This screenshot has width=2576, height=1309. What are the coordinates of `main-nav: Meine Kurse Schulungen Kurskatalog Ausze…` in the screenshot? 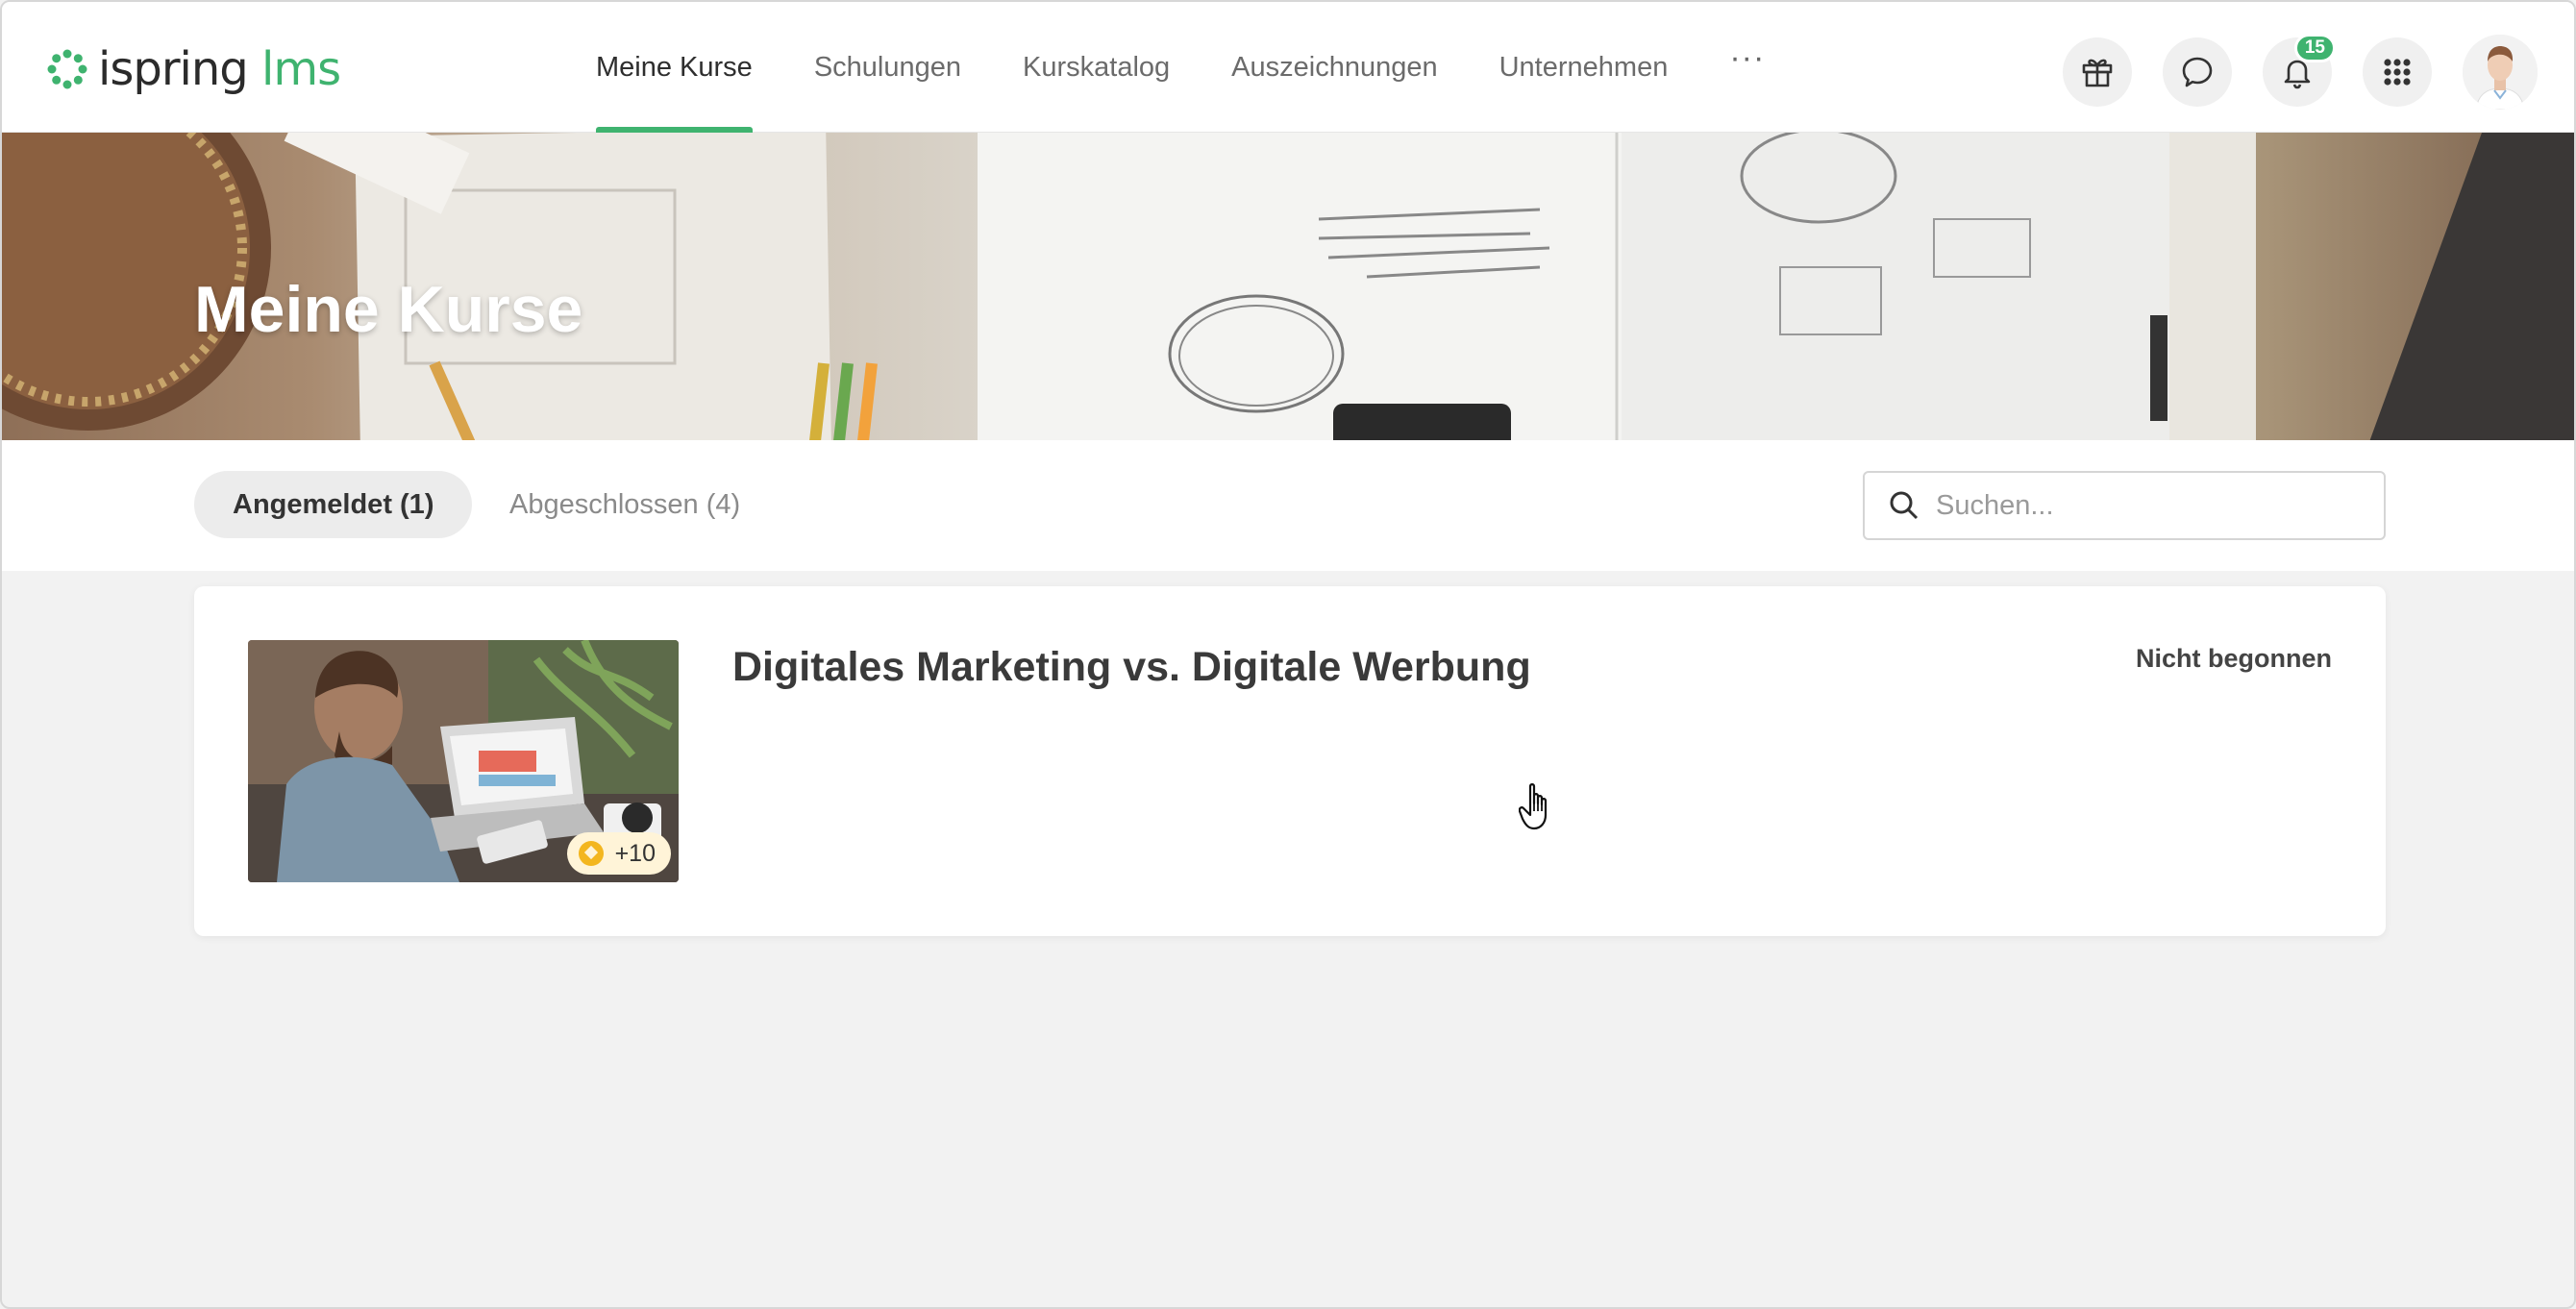 It's located at (1211, 68).